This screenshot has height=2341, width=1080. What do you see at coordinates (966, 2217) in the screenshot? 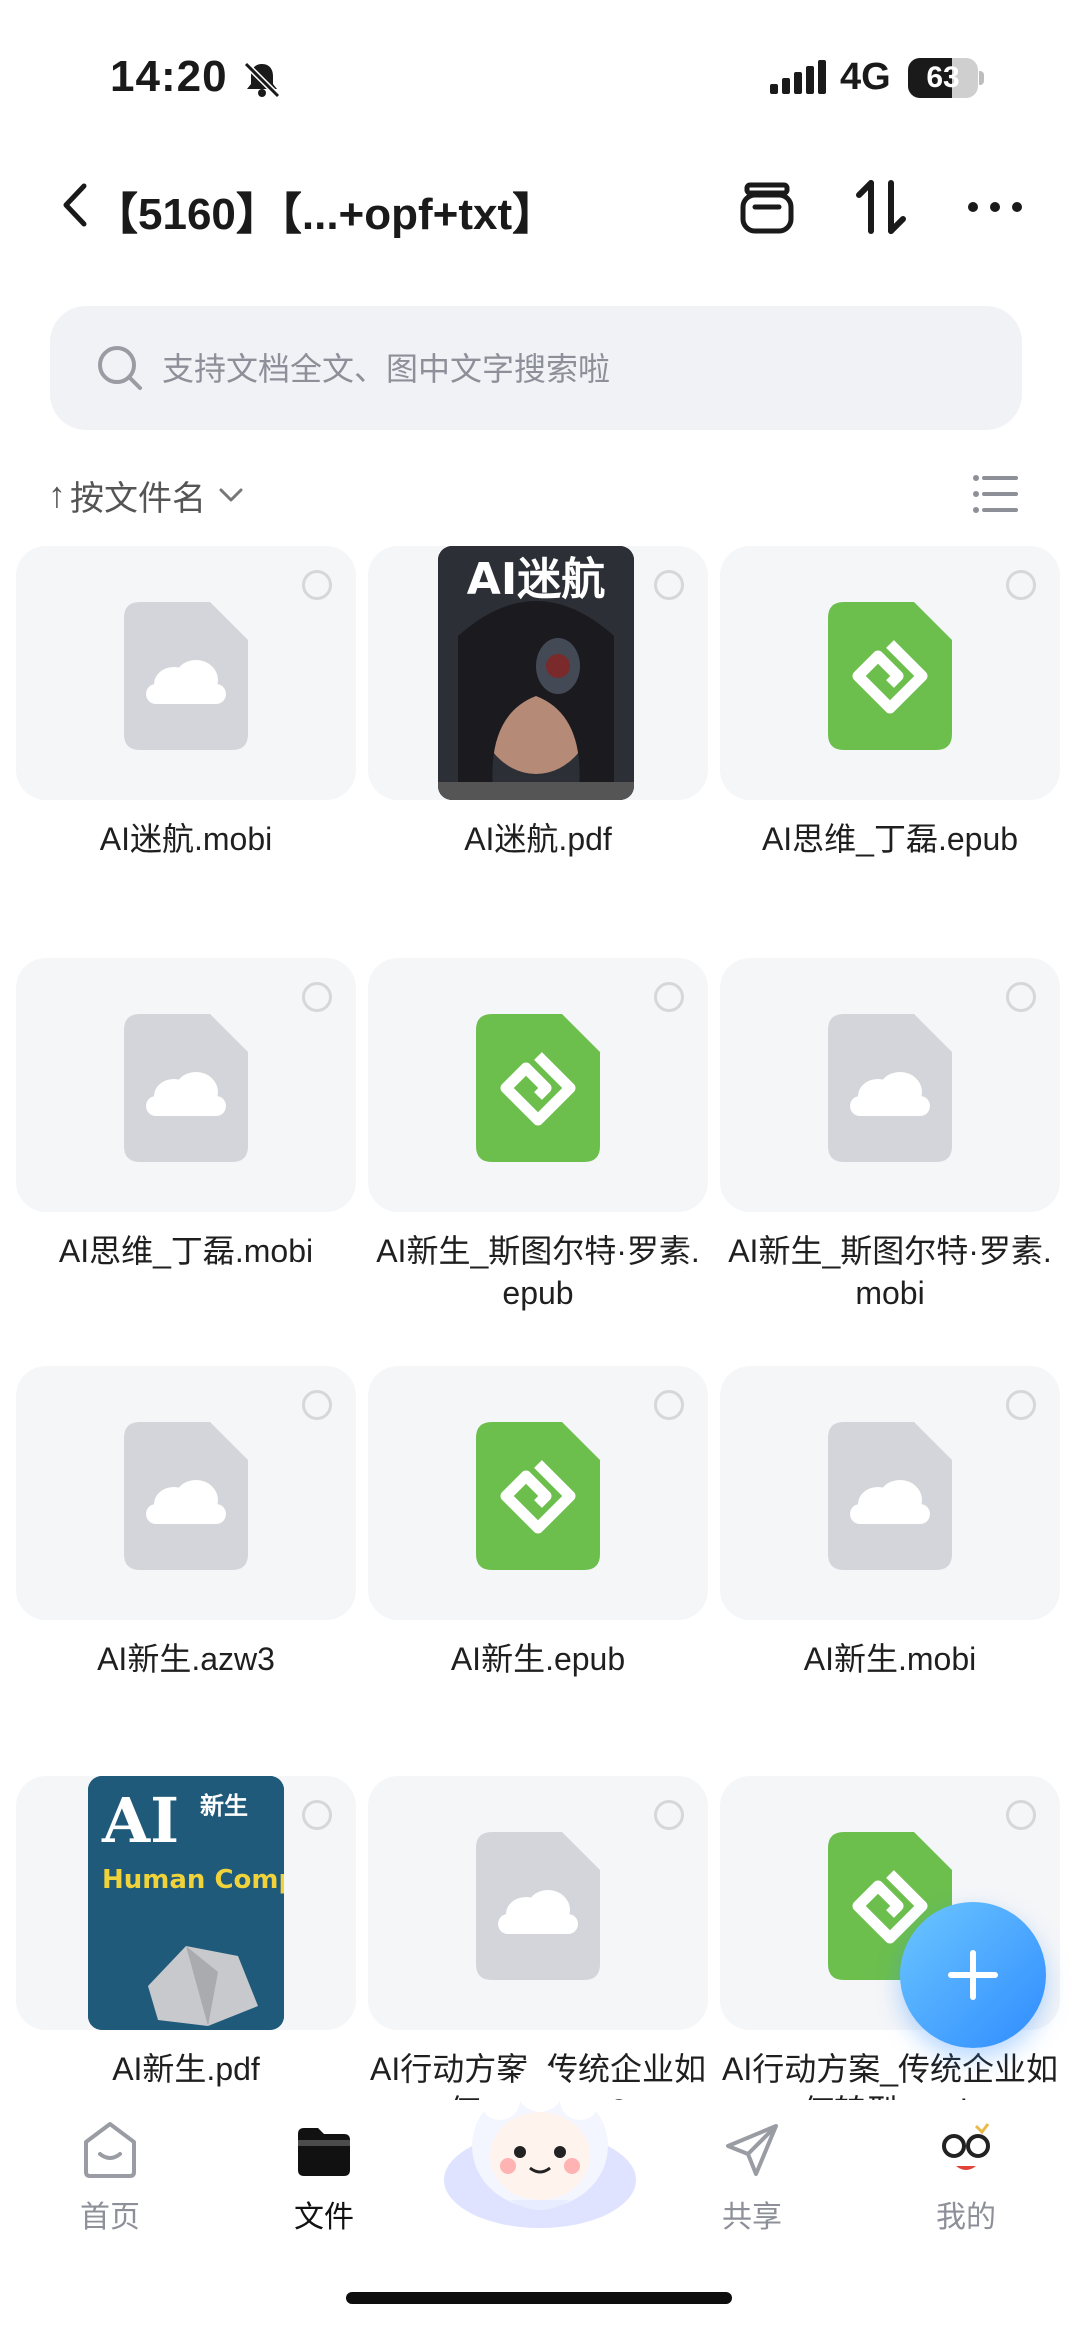
I see `tab-label: 我的` at bounding box center [966, 2217].